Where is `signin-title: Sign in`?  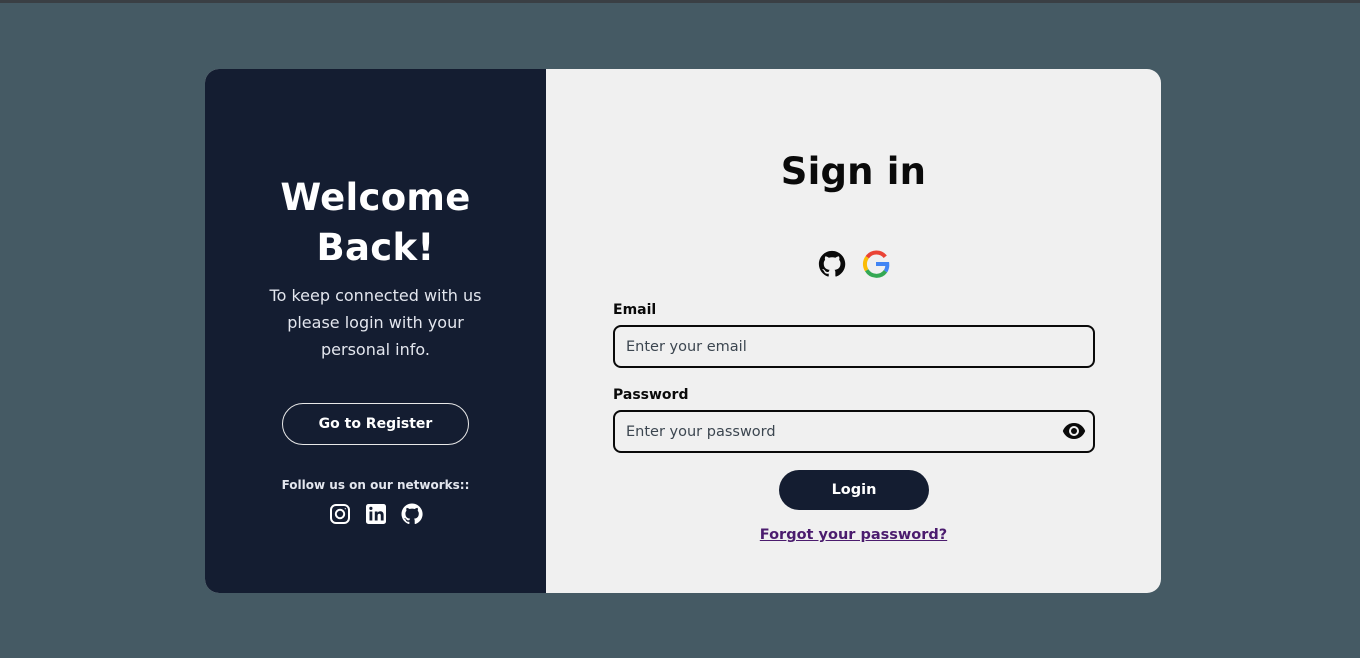
signin-title: Sign in is located at coordinates (853, 171).